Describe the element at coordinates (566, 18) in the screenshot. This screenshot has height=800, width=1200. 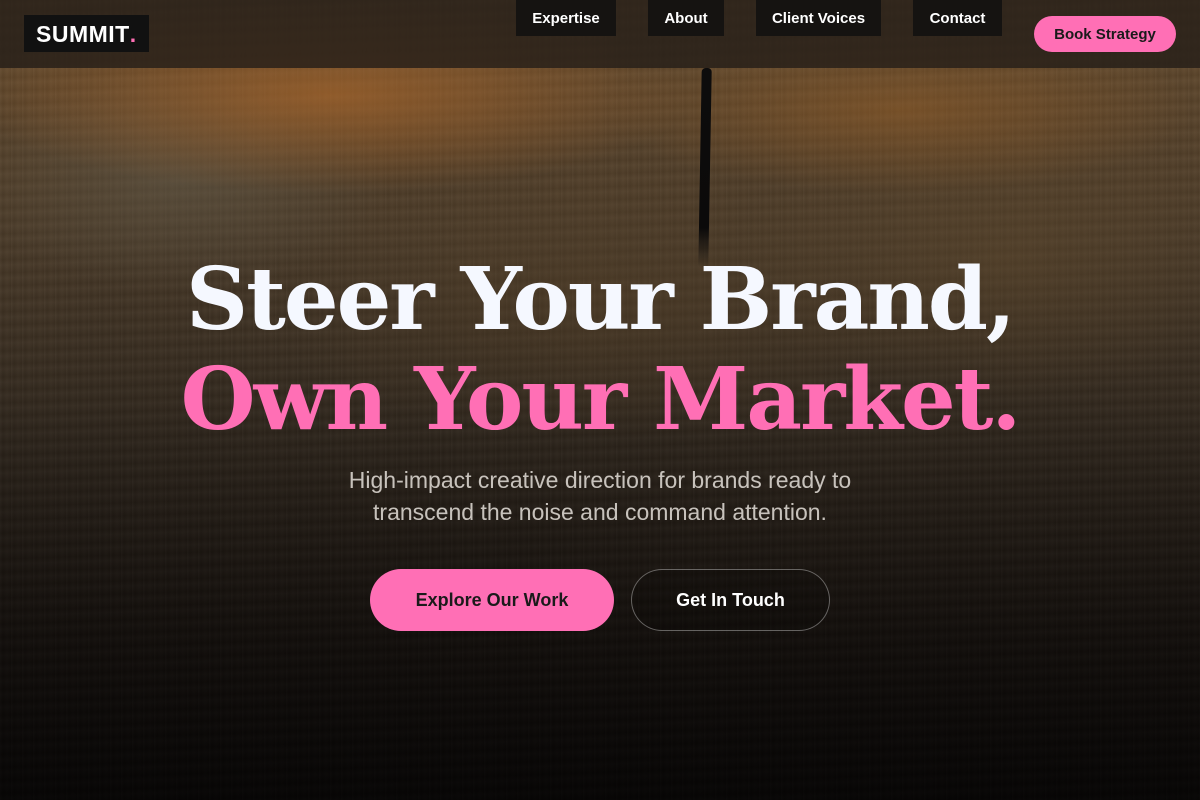
I see `nav-expertise: Expertise` at that location.